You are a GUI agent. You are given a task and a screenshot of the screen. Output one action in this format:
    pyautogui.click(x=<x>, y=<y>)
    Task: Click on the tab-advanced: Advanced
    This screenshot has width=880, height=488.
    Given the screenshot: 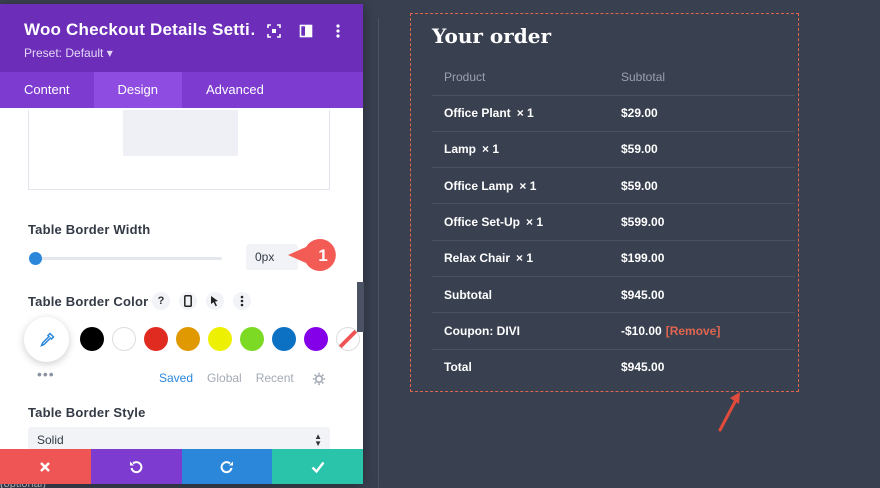 What is the action you would take?
    pyautogui.click(x=235, y=90)
    